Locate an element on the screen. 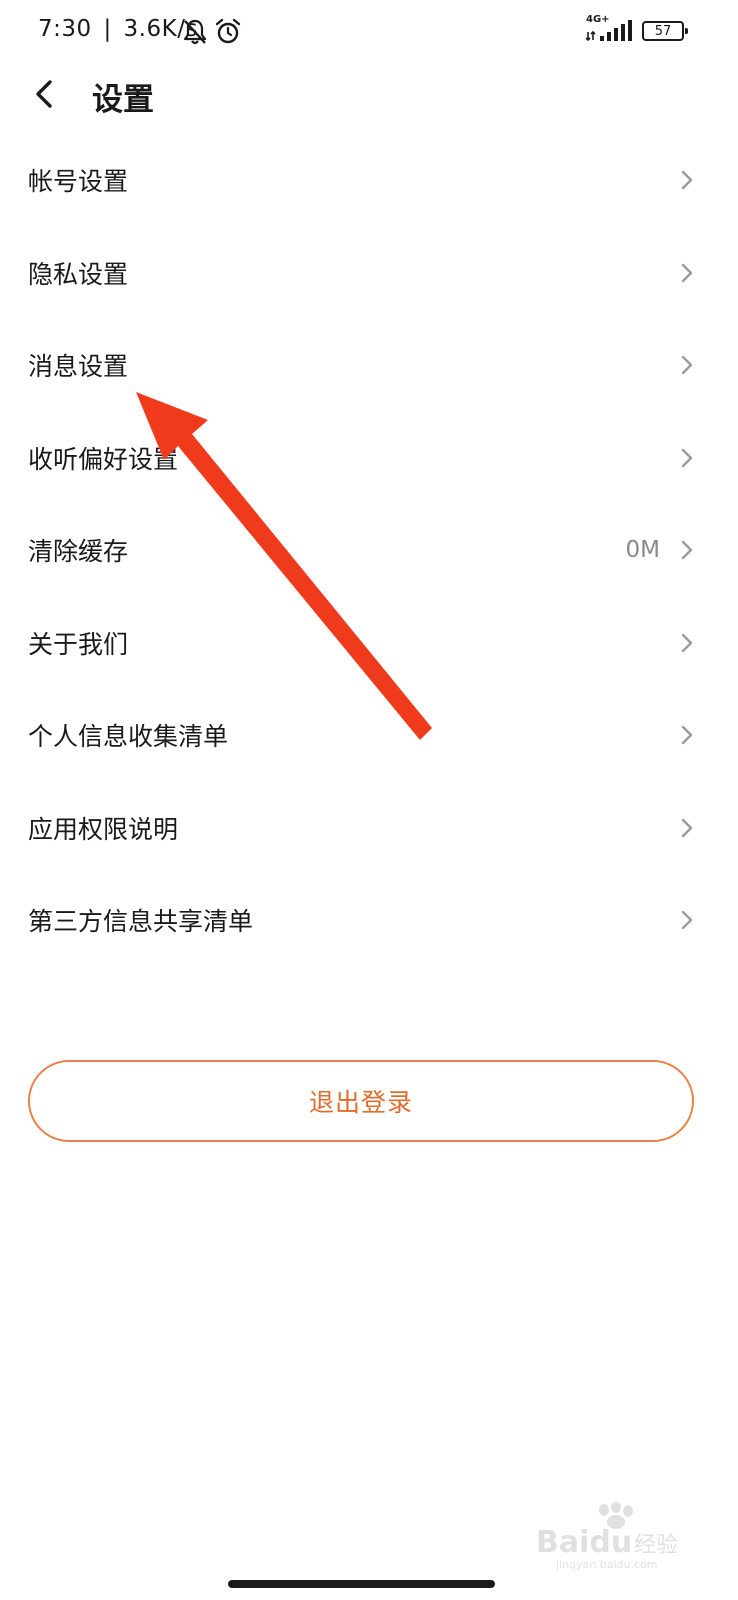 This screenshot has height=1600, width=738. status-time: 7:30 | 3.6K/s is located at coordinates (118, 29).